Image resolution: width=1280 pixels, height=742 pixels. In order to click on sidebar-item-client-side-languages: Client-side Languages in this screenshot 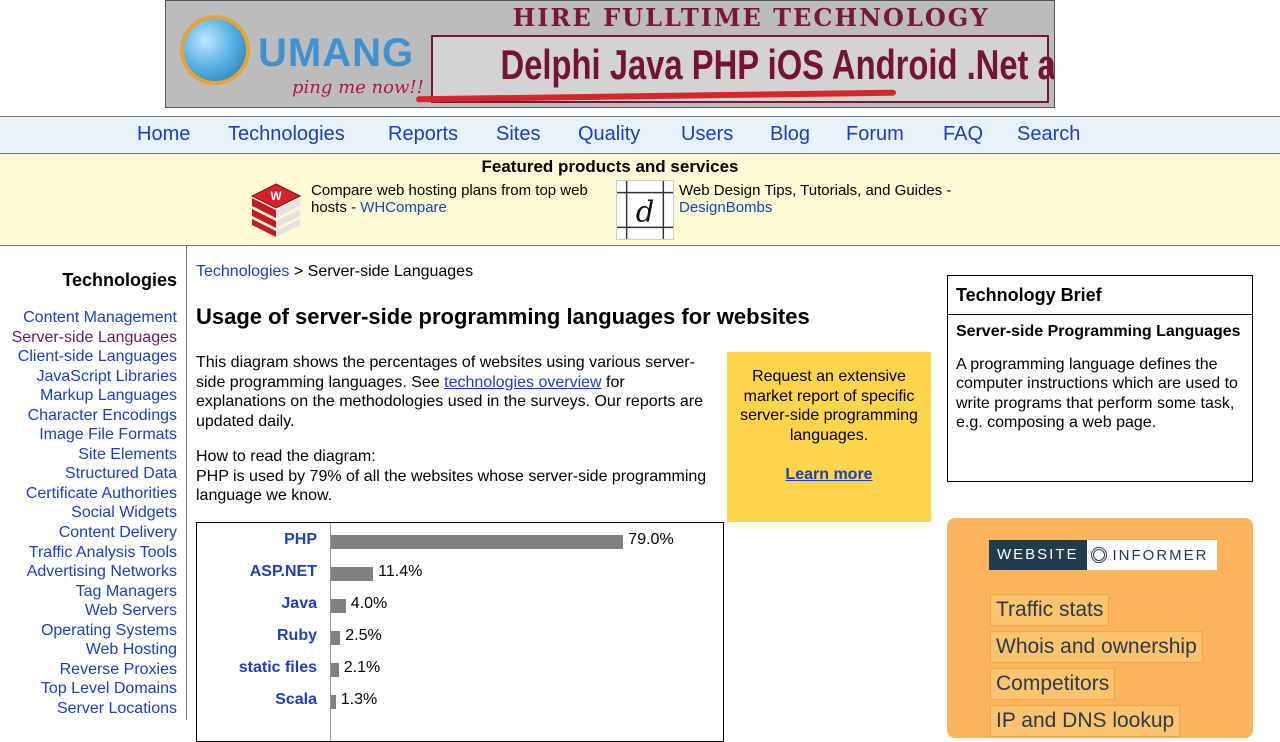, I will do `click(94, 357)`.